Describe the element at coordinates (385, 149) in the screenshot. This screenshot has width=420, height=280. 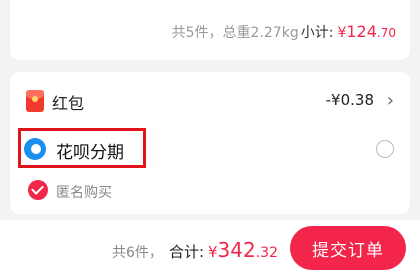
I see `huabei-radio` at that location.